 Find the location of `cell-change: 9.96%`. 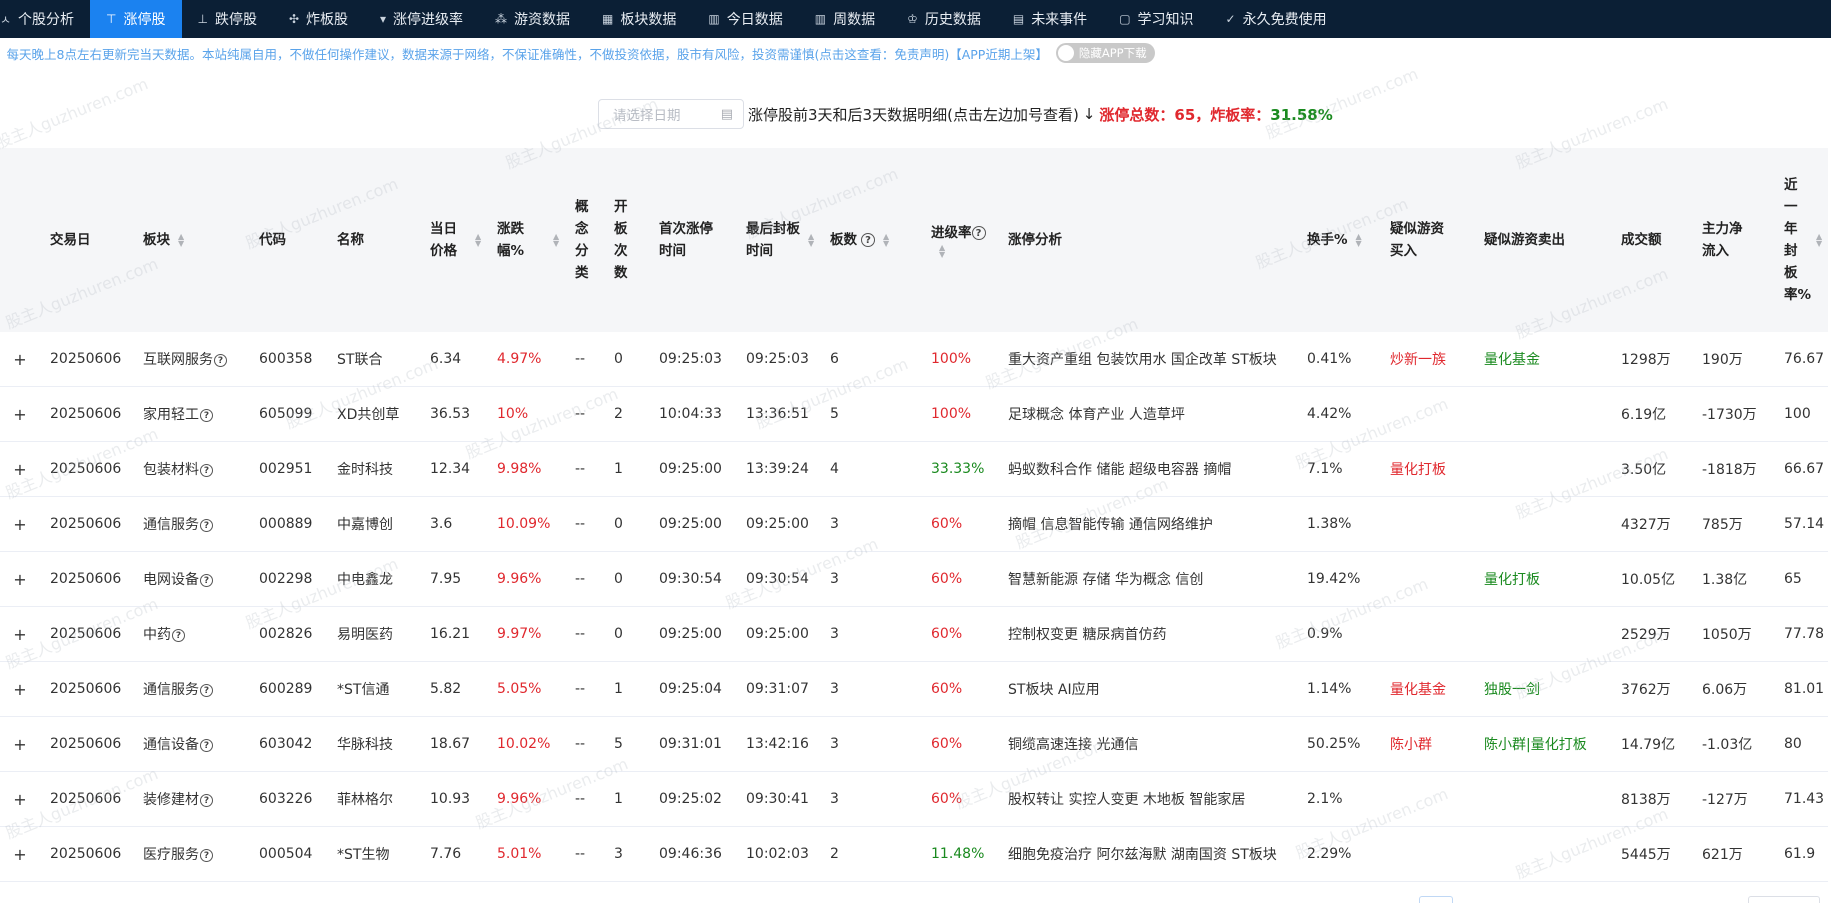

cell-change: 9.96% is located at coordinates (526, 799).